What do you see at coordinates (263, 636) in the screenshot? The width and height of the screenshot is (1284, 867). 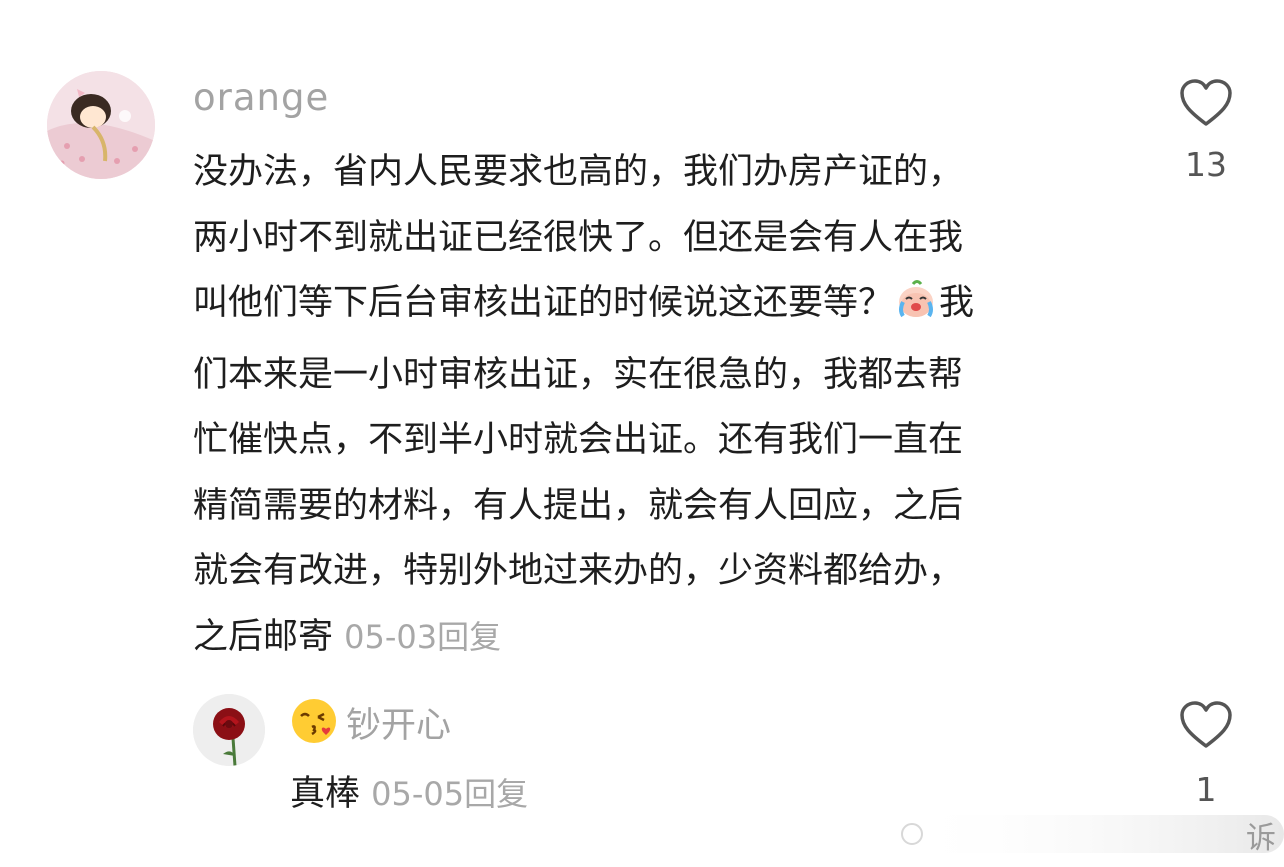 I see `comment-line-text: 之后邮寄` at bounding box center [263, 636].